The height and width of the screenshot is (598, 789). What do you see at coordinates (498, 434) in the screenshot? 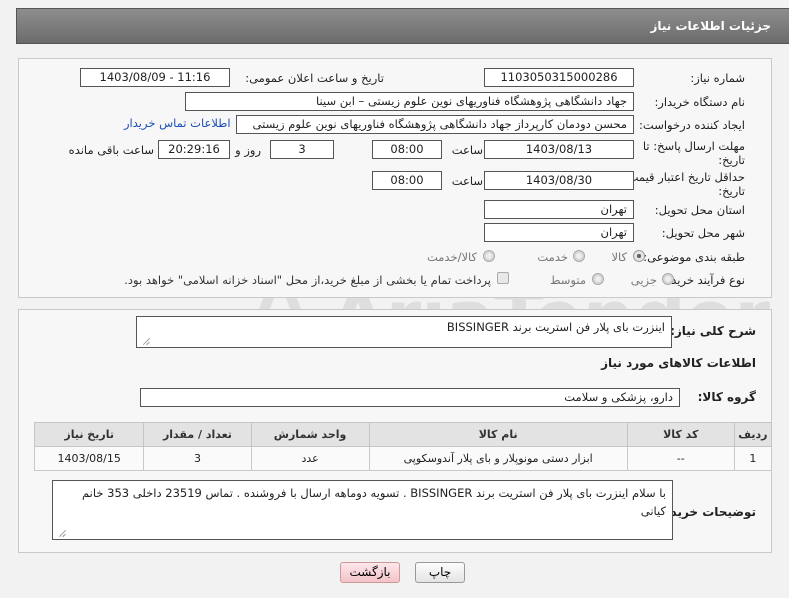
I see `col-name-header: نام کالا` at bounding box center [498, 434].